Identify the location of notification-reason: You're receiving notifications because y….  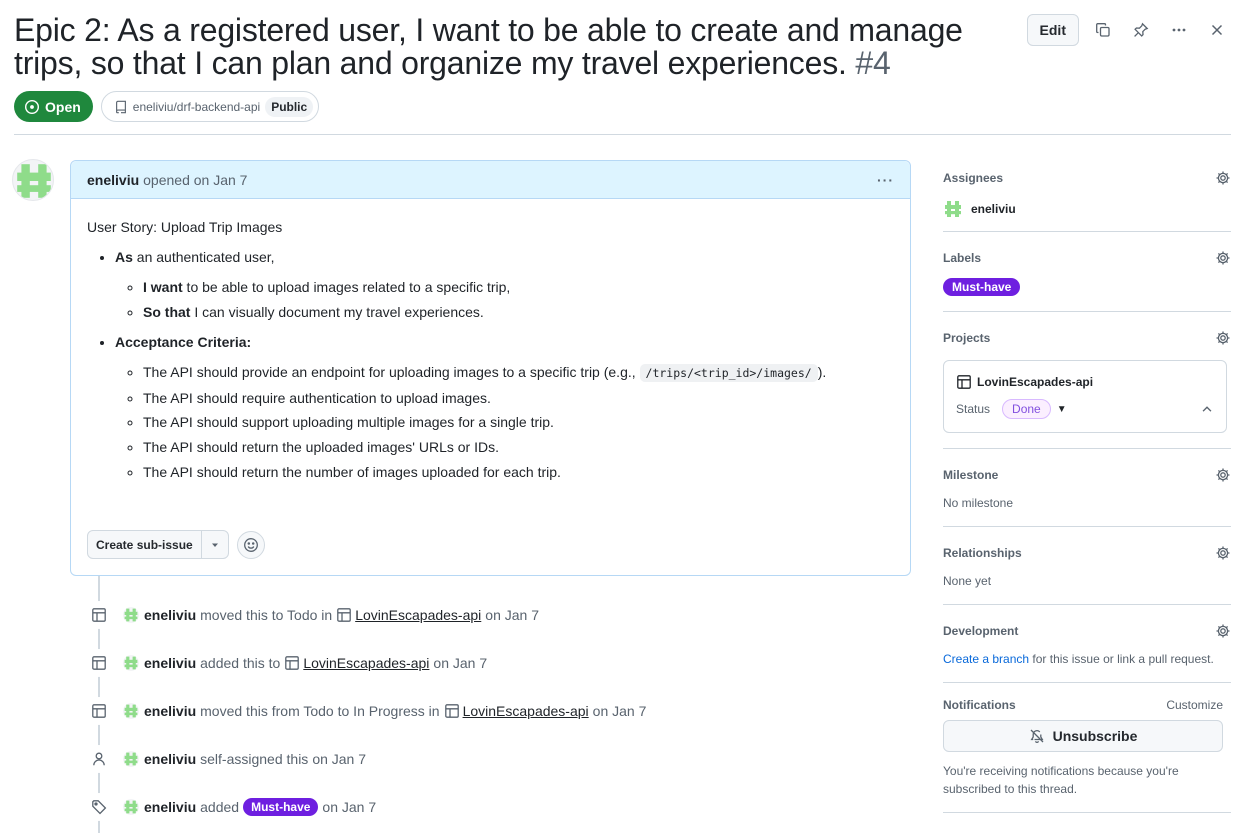
(1061, 780).